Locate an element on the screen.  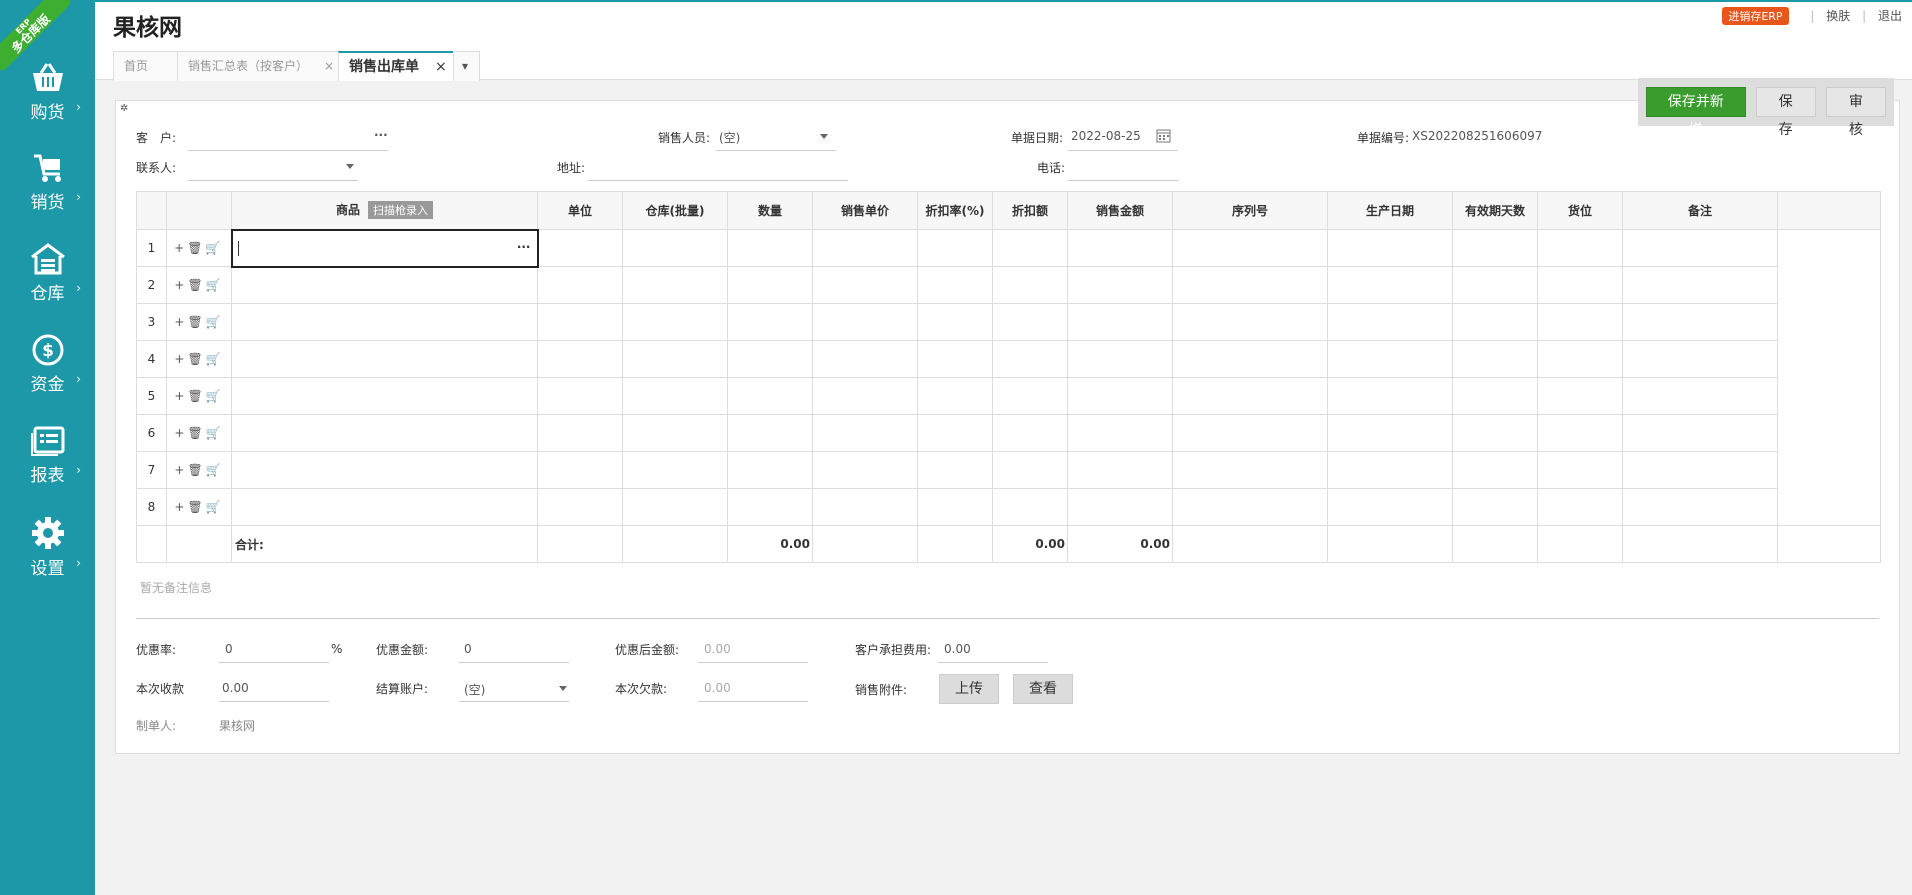
save-button: 保存 is located at coordinates (1785, 112).